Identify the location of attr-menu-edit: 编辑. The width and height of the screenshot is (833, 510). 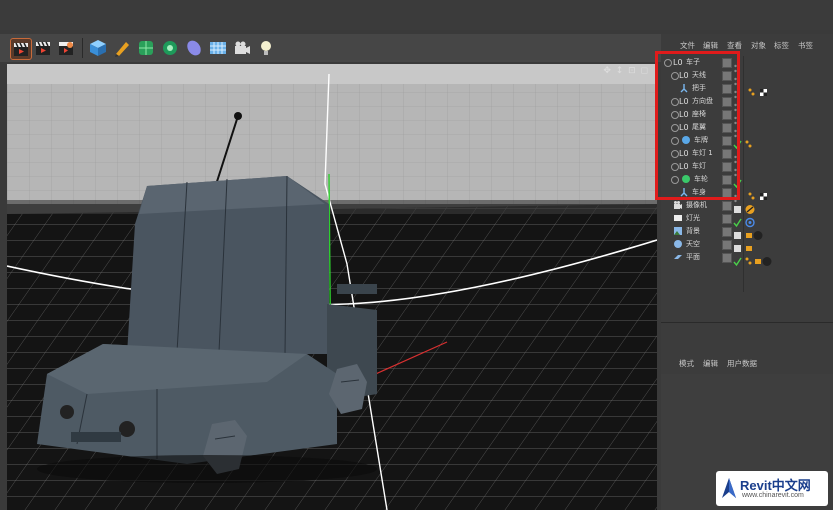
(710, 363).